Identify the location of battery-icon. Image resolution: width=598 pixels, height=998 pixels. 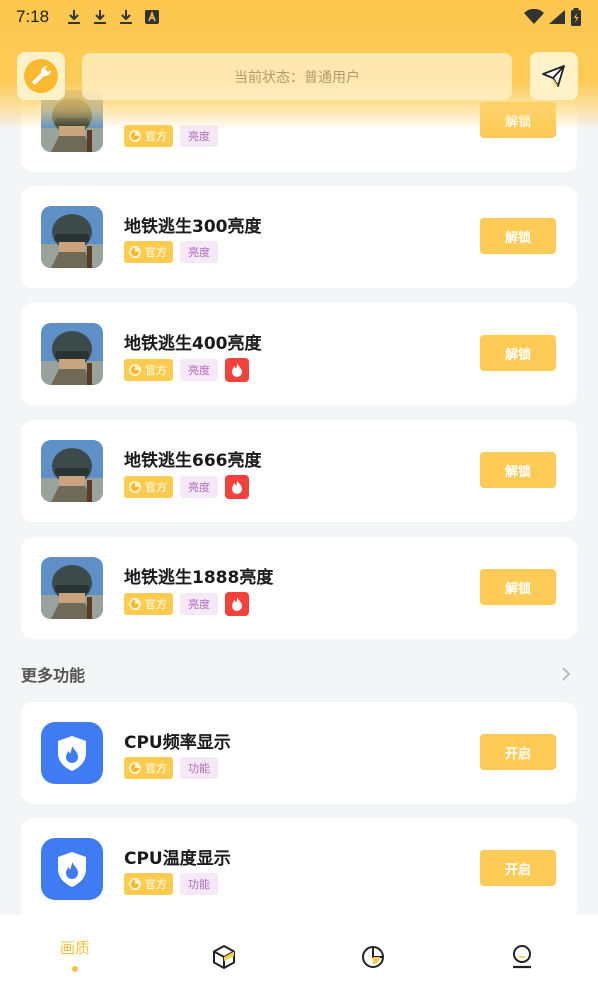
(576, 17).